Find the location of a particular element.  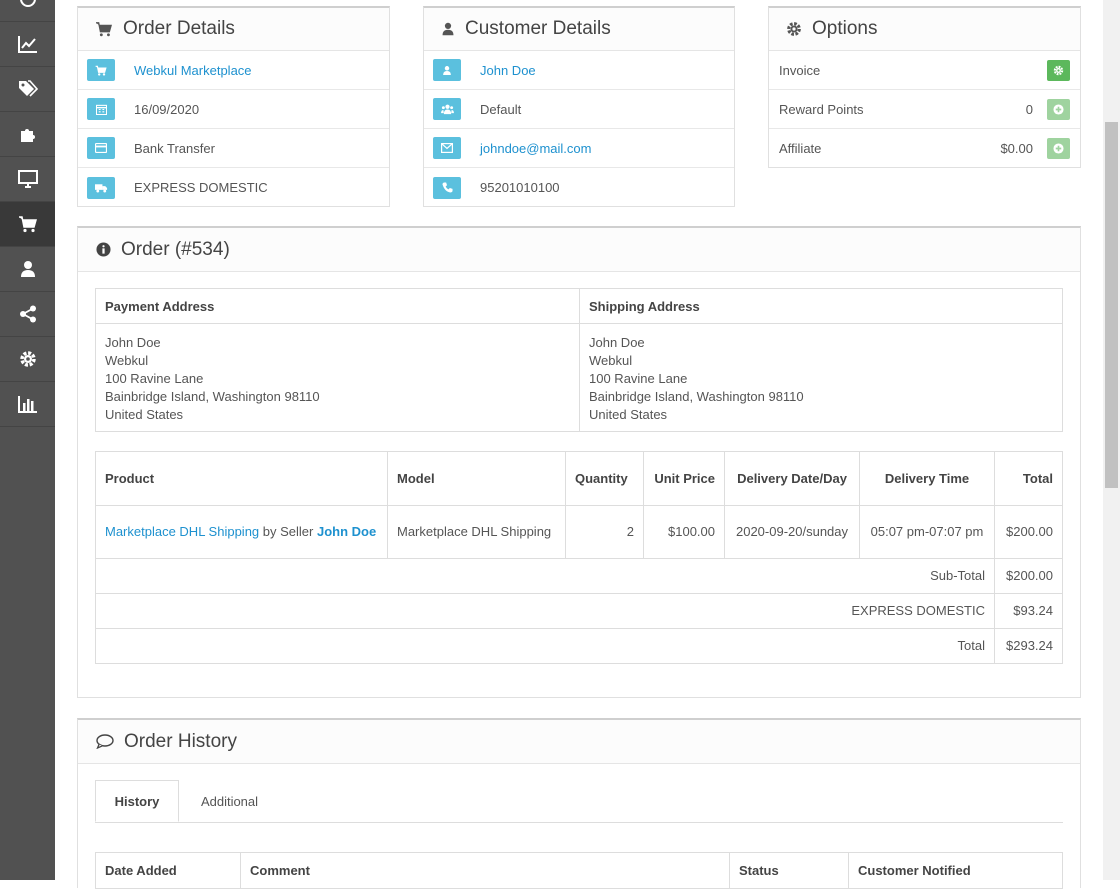

col-model: Model is located at coordinates (476, 478).